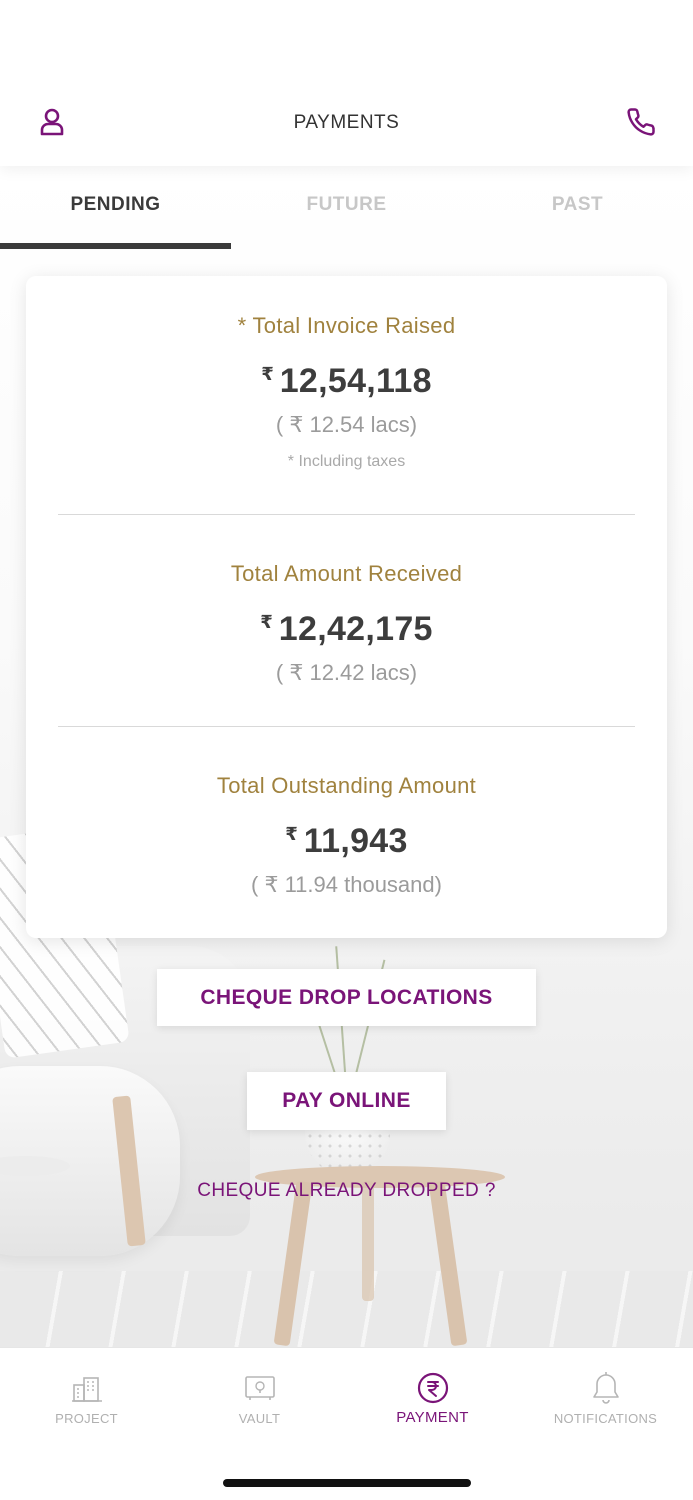 The width and height of the screenshot is (693, 1500). What do you see at coordinates (577, 208) in the screenshot?
I see `tab-past: PAST` at bounding box center [577, 208].